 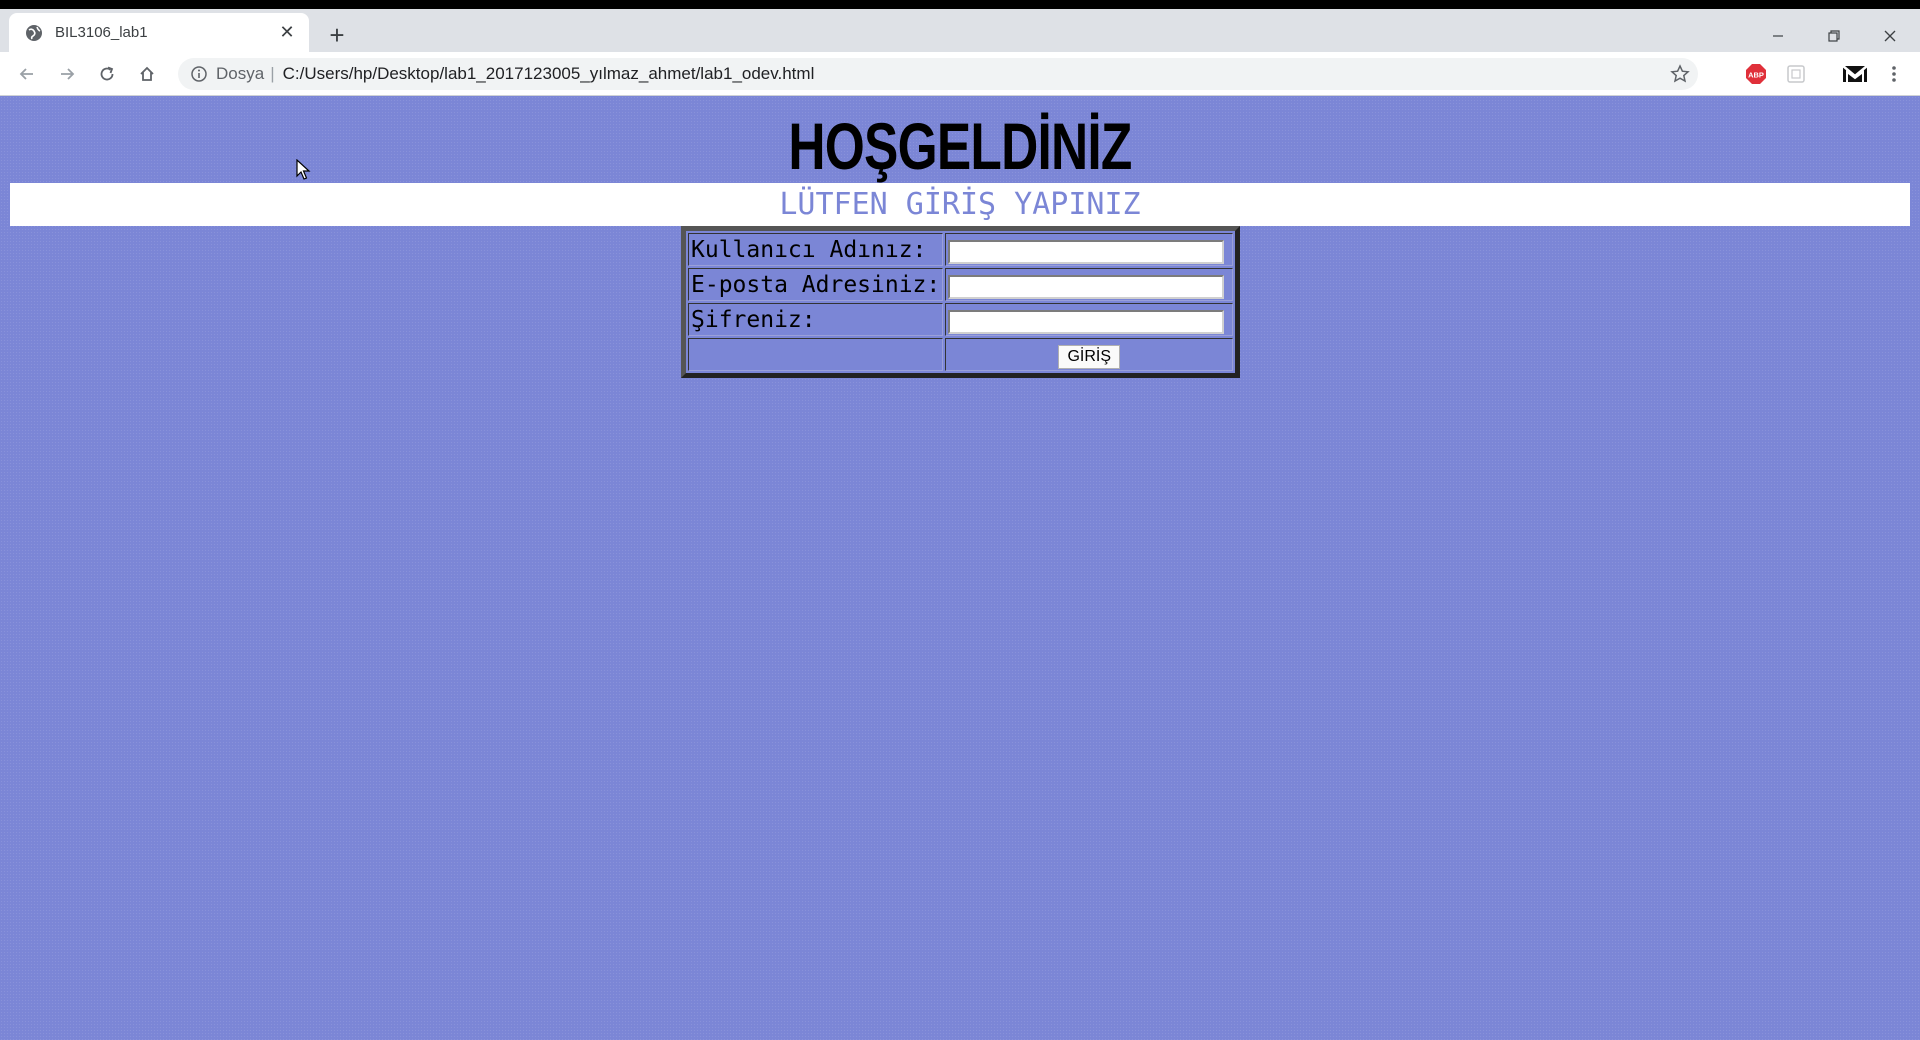 What do you see at coordinates (816, 319) in the screenshot?
I see `password-label: Şifreniz:` at bounding box center [816, 319].